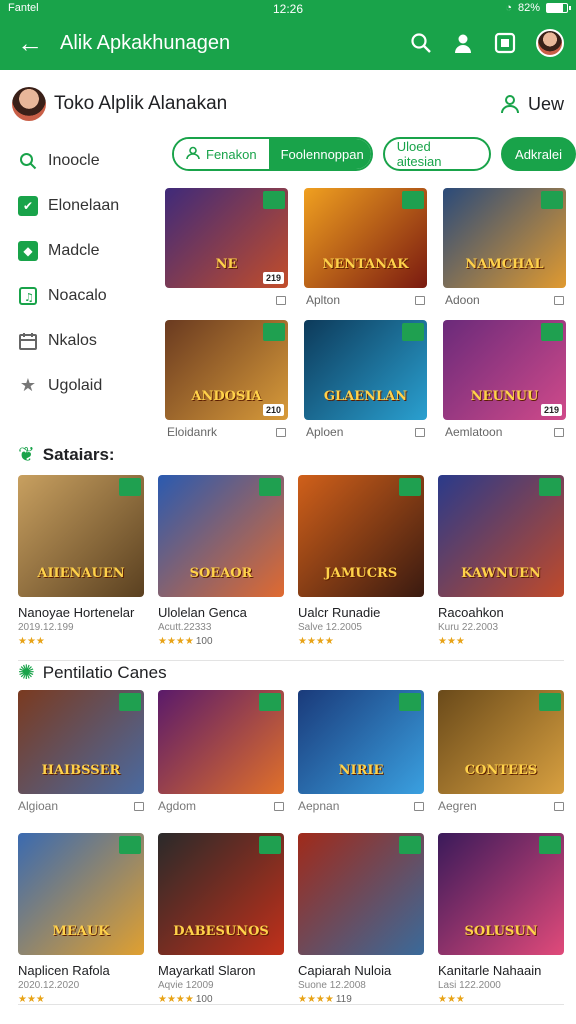 This screenshot has width=576, height=1024. What do you see at coordinates (81, 894) in the screenshot?
I see `game-thumbnail: MEAUK` at bounding box center [81, 894].